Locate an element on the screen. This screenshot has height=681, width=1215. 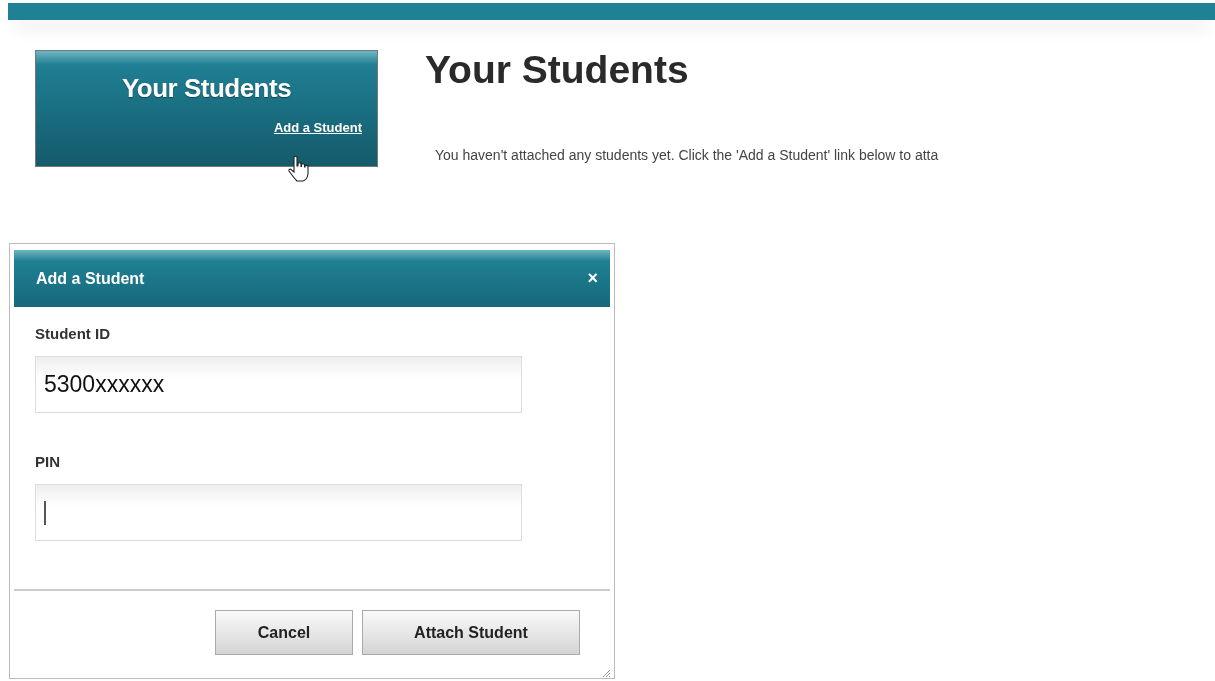
empty-message: You haven't attached any students yet. Click the 'Add a Student' link below to atta is located at coordinates (687, 155).